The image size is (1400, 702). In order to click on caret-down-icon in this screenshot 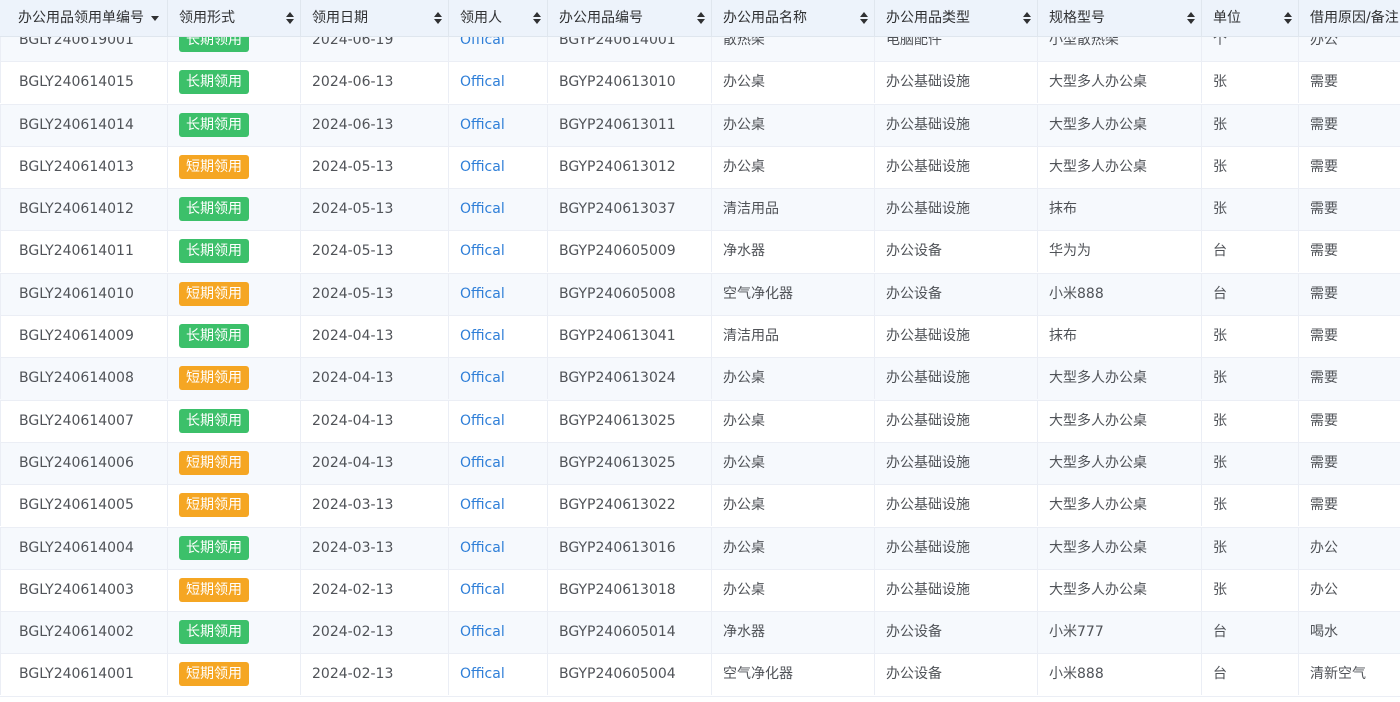, I will do `click(155, 18)`.